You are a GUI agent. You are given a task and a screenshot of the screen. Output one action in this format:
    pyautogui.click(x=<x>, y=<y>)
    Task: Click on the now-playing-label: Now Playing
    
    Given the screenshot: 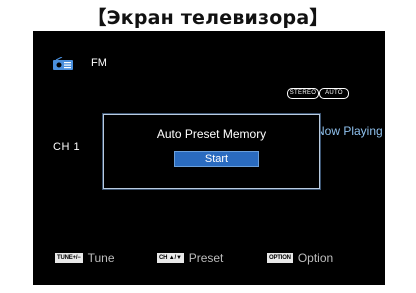 What is the action you would take?
    pyautogui.click(x=349, y=131)
    